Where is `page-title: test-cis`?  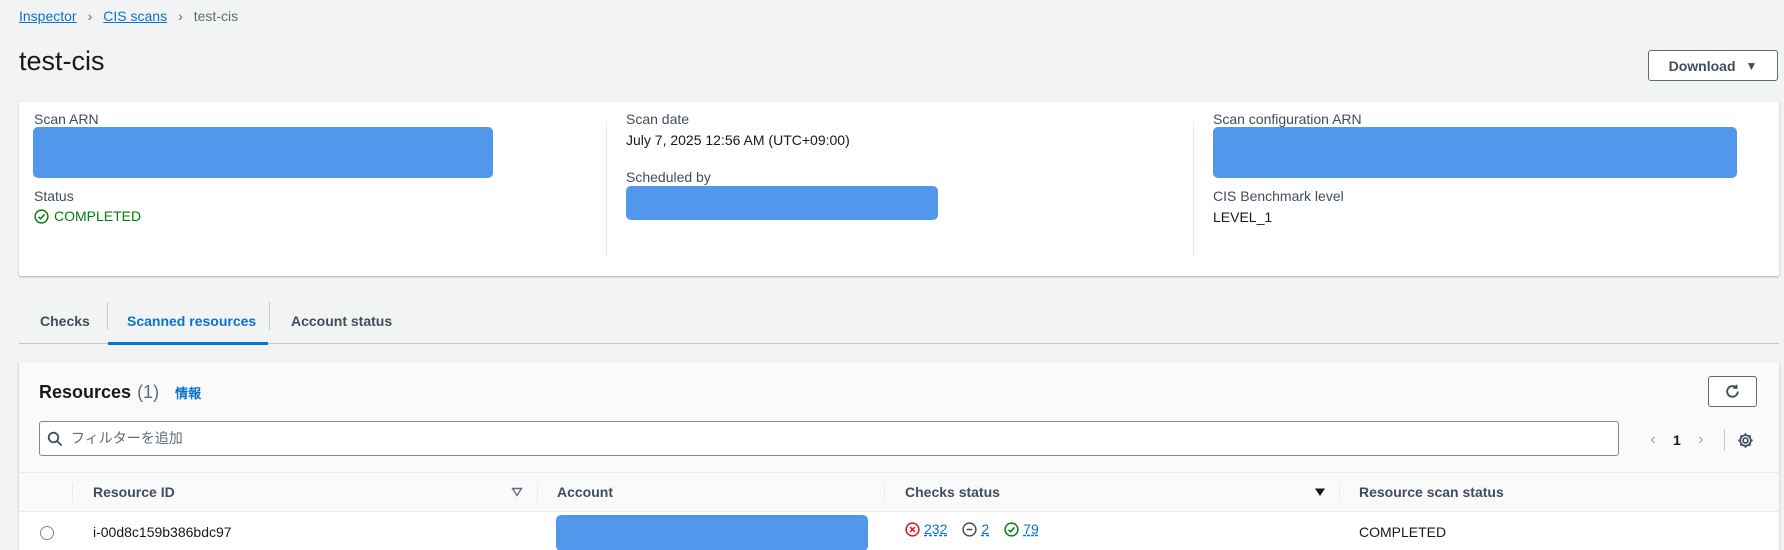
page-title: test-cis is located at coordinates (62, 61).